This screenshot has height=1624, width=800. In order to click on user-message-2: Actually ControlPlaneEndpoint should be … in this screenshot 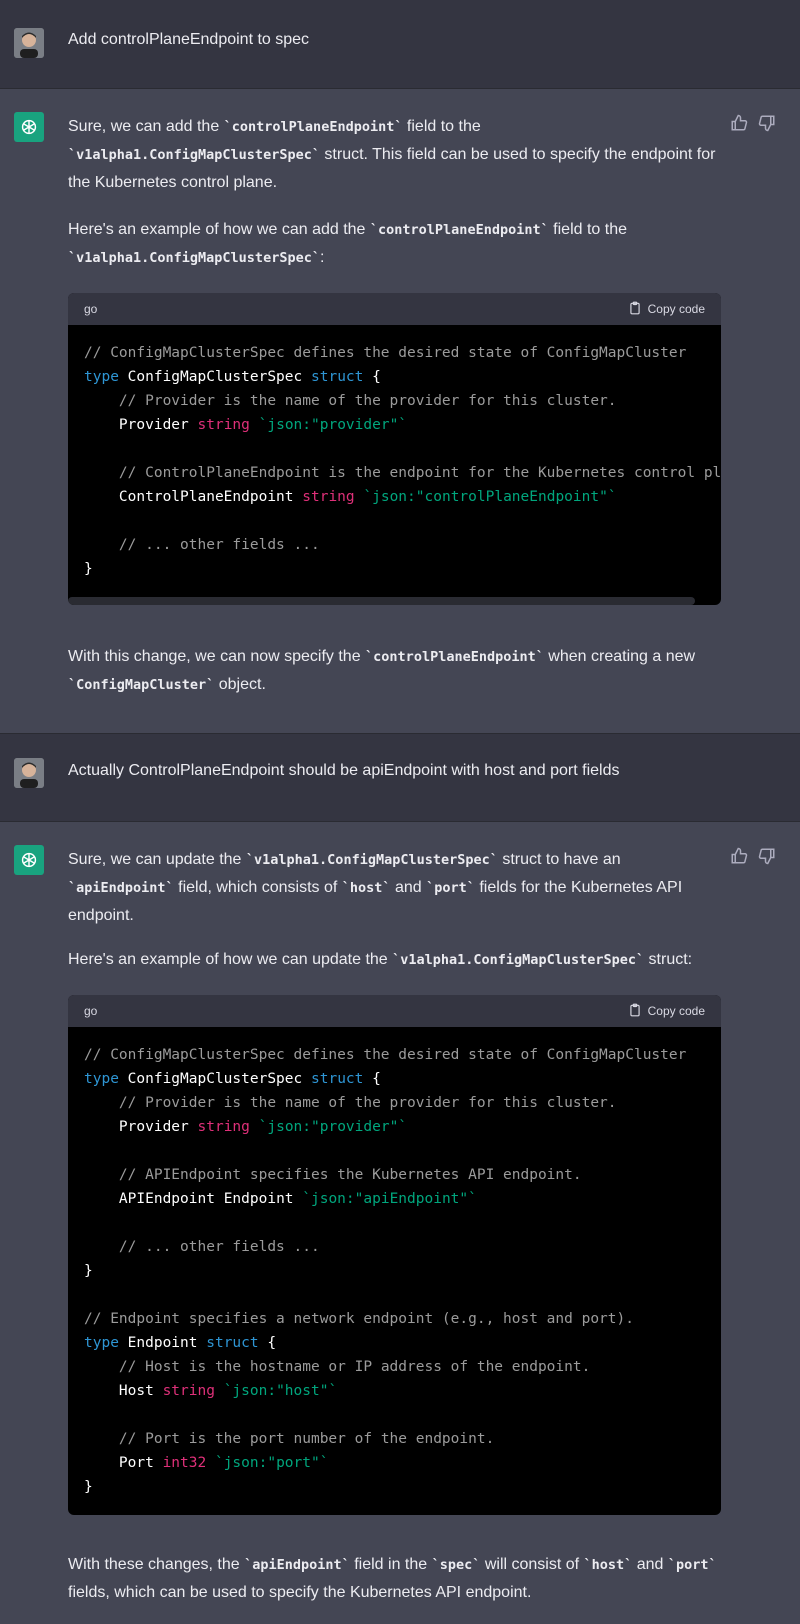, I will do `click(400, 777)`.